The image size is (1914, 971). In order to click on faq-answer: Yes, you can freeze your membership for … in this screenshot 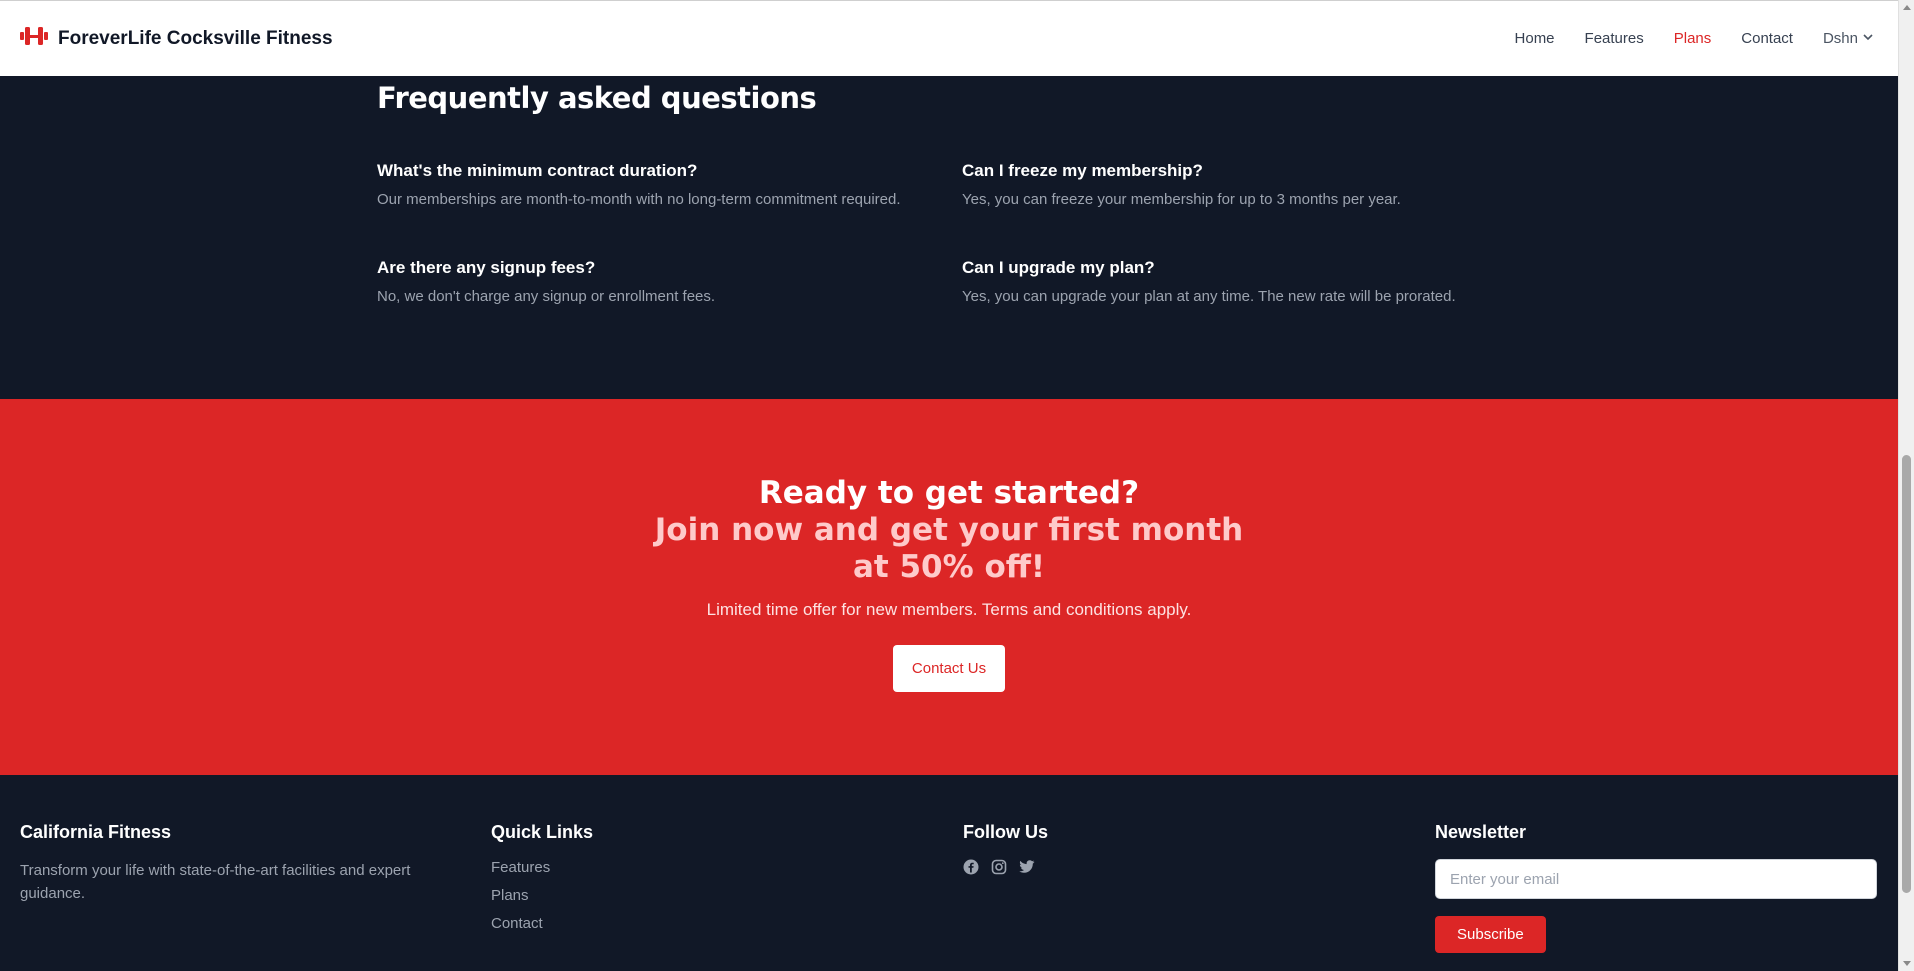, I will do `click(1181, 199)`.